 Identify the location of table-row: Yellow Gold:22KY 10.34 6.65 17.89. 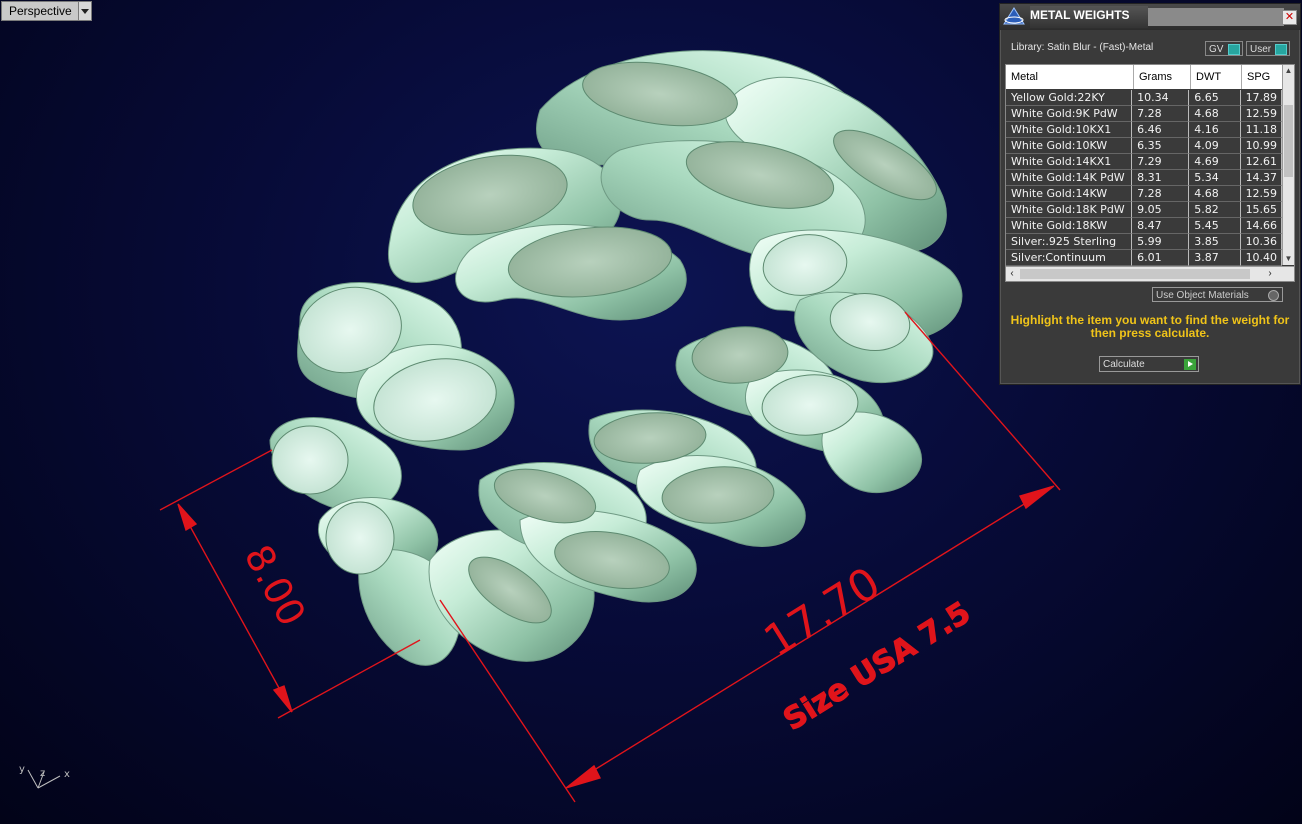
(1144, 98).